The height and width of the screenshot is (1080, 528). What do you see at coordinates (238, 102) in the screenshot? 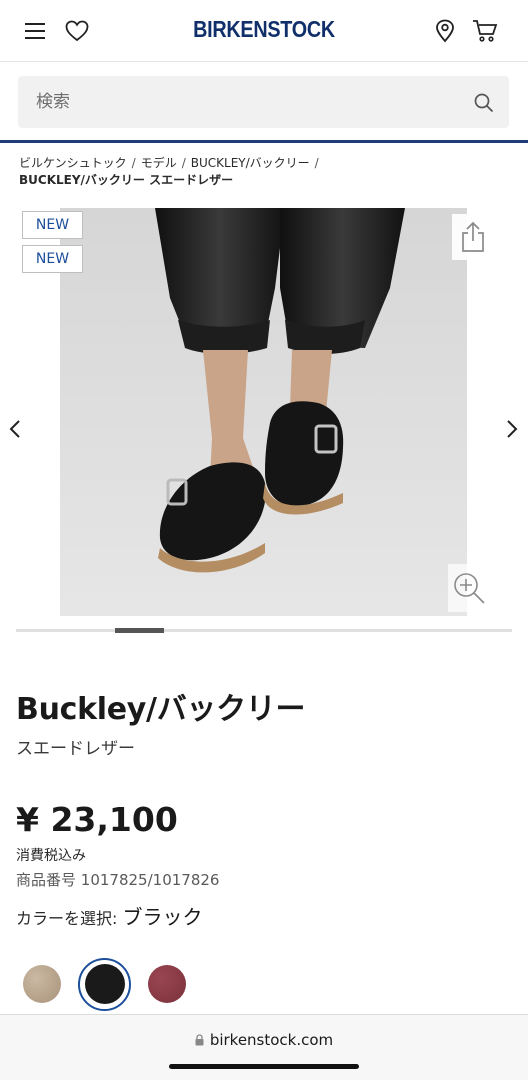
I see `search-input` at bounding box center [238, 102].